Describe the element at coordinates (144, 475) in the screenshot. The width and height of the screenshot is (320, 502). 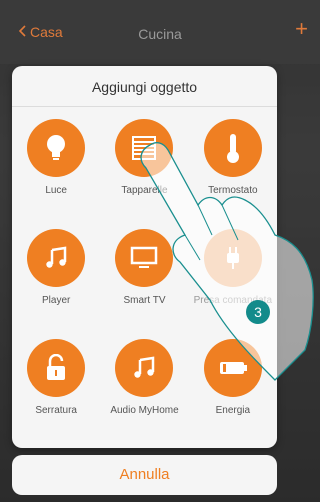
I see `cancel-button: Annulla` at that location.